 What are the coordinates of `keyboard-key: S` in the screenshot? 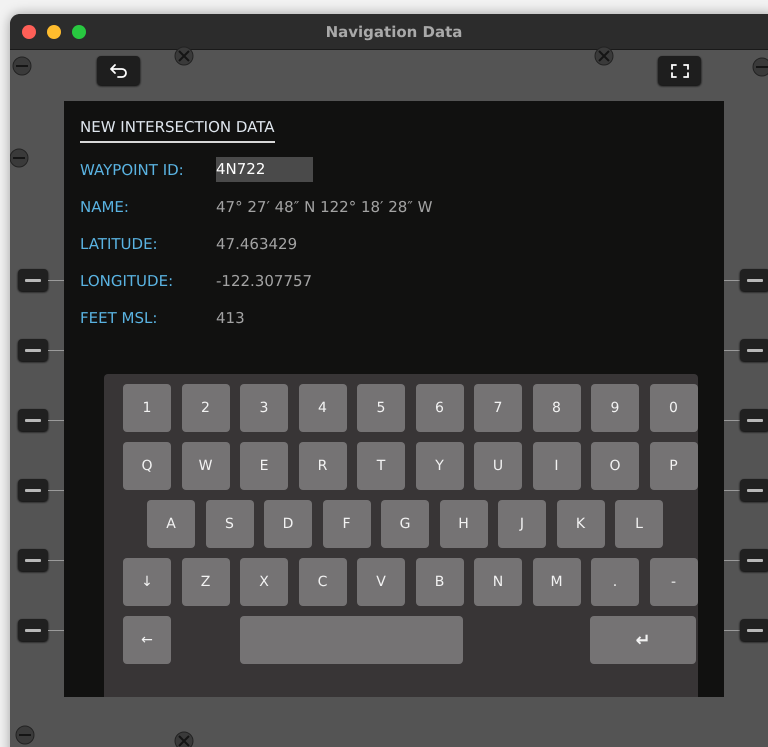 It's located at (230, 524).